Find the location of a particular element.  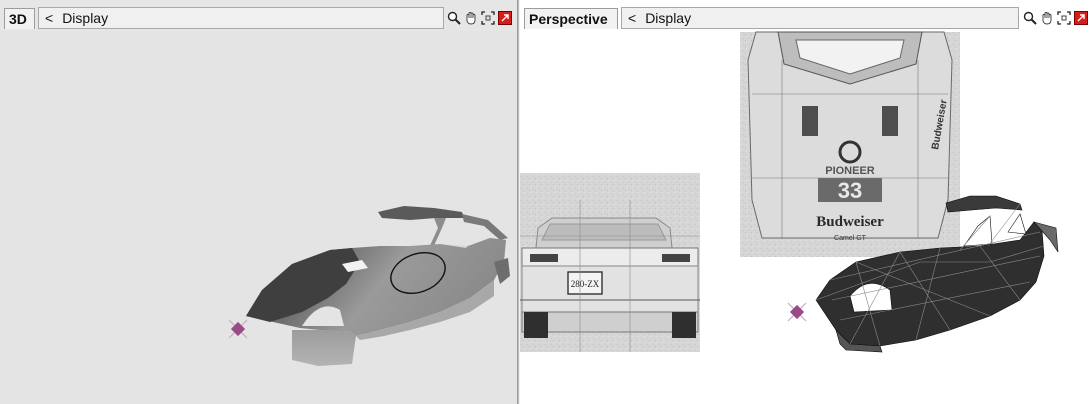

top-reference-image: PIONEER 33 Budweiser Camel GT Budweiser is located at coordinates (850, 144).